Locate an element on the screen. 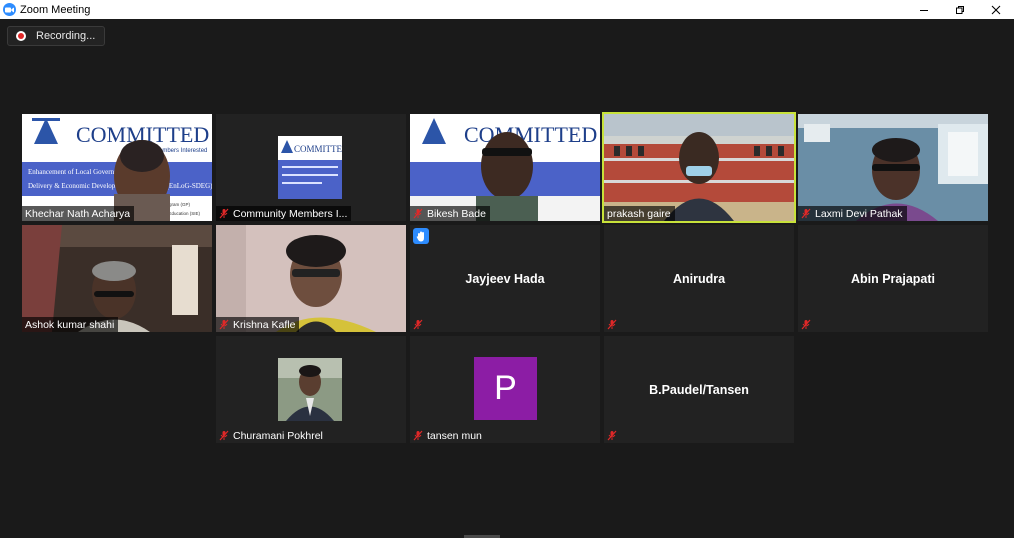 The height and width of the screenshot is (538, 1014). video-tile-bpaudel: B.Paudel/Tansen is located at coordinates (699, 389).